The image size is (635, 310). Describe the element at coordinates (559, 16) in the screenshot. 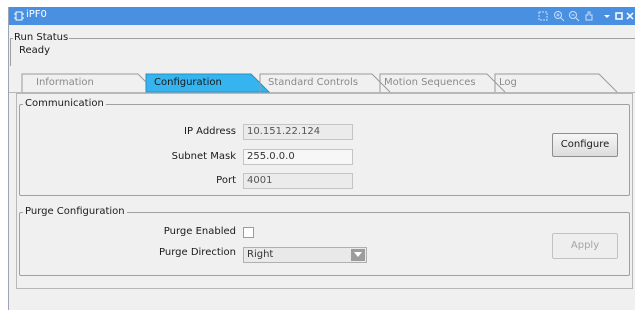

I see `zoom-in-icon` at that location.